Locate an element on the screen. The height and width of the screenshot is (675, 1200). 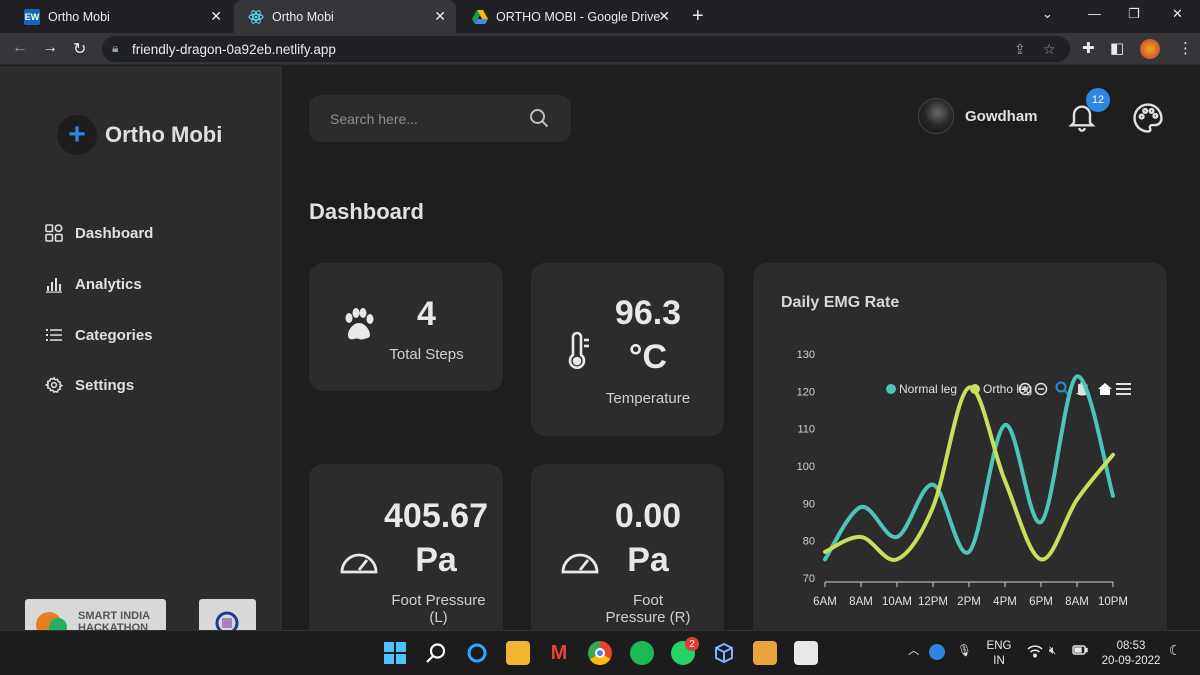
x-tick-label: 12PM is located at coordinates (933, 602).